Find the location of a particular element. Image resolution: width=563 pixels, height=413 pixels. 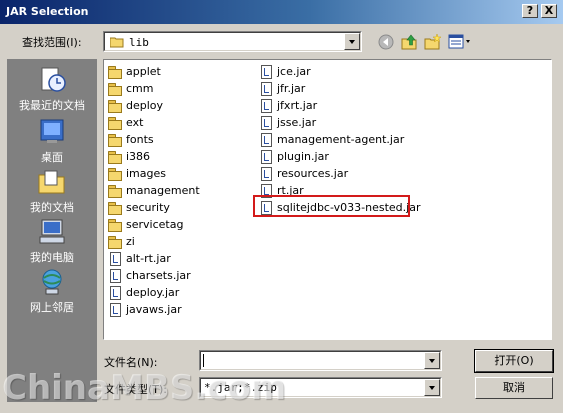

my-computer-icon is located at coordinates (52, 232).